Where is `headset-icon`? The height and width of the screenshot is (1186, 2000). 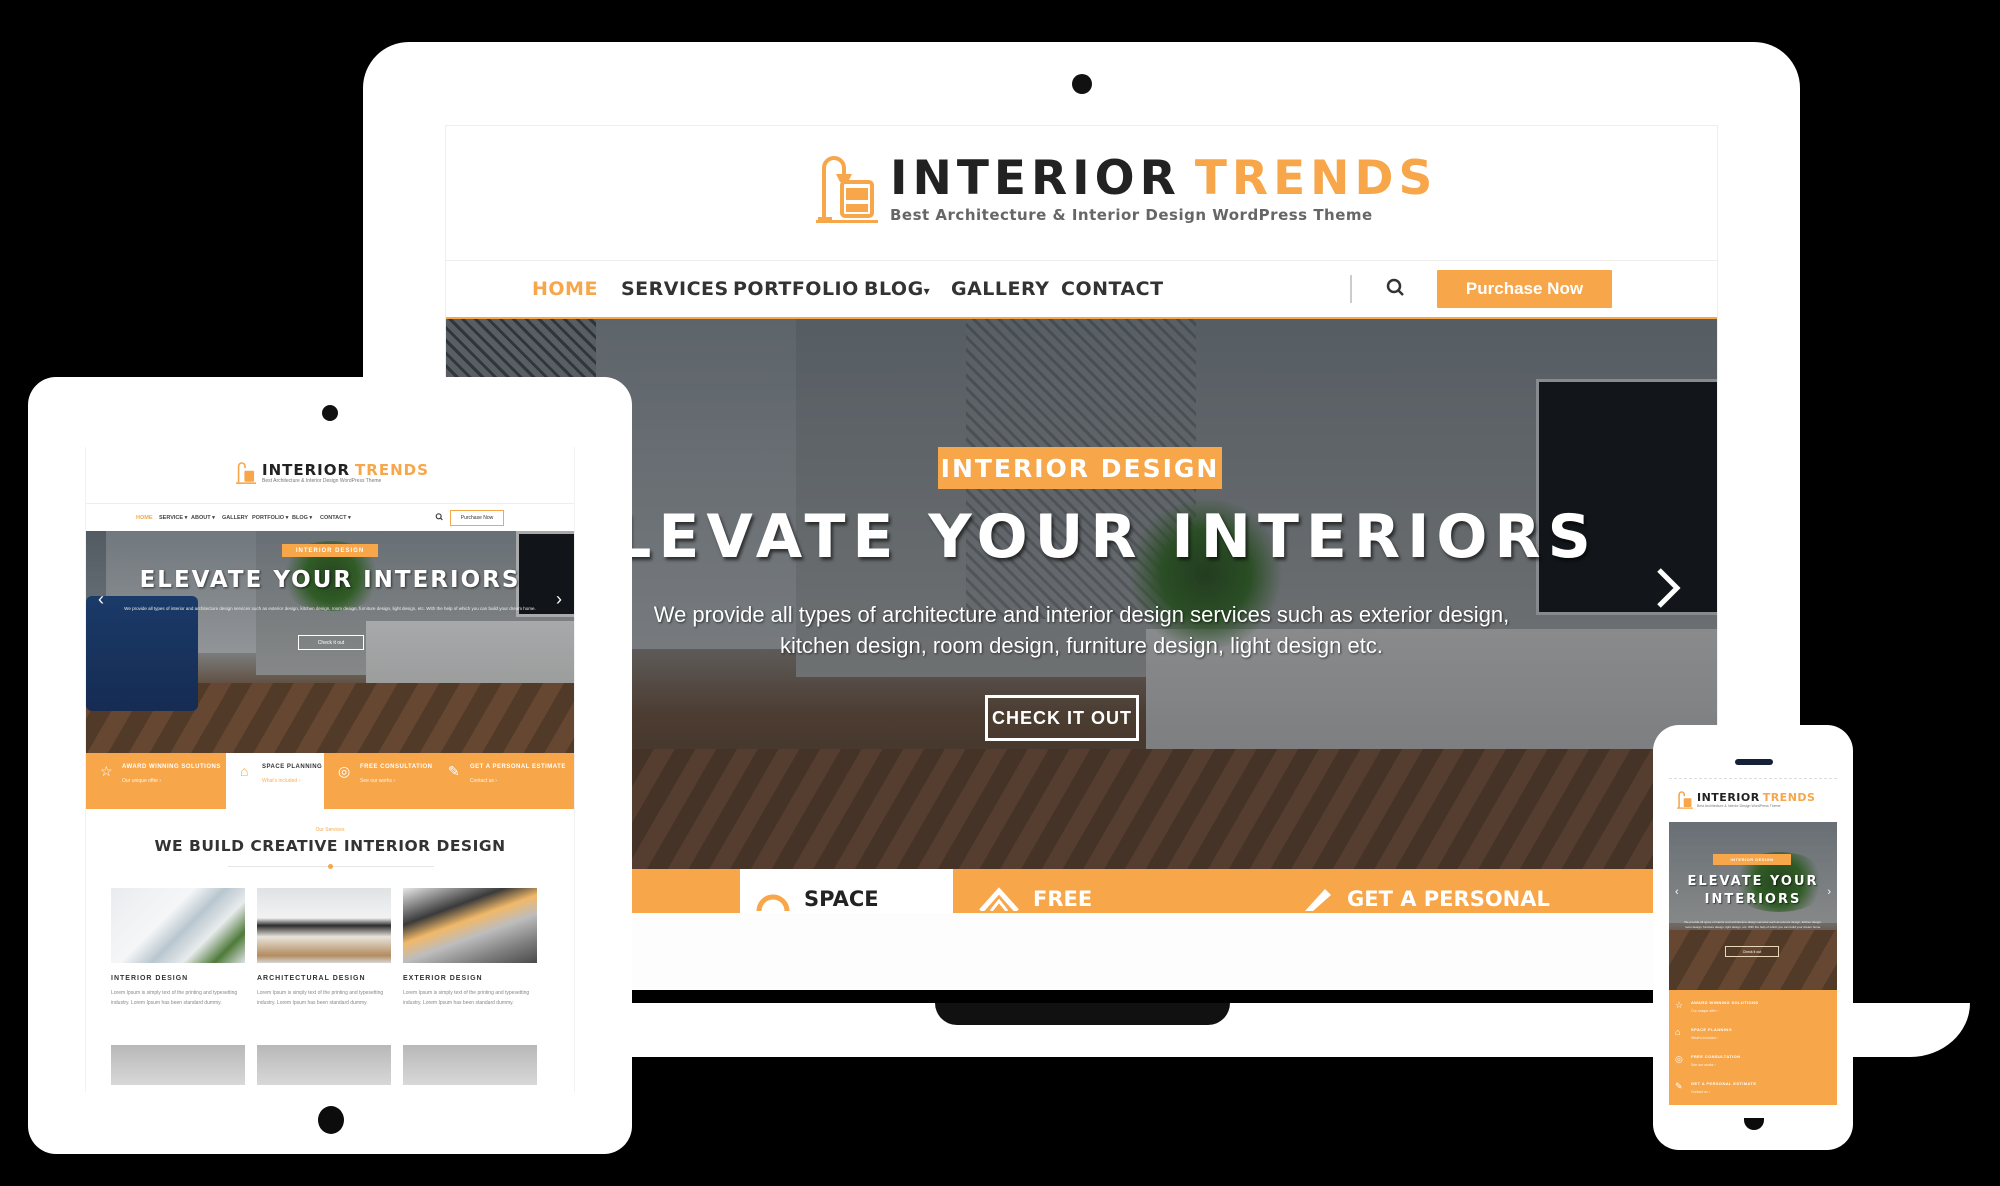 headset-icon is located at coordinates (999, 899).